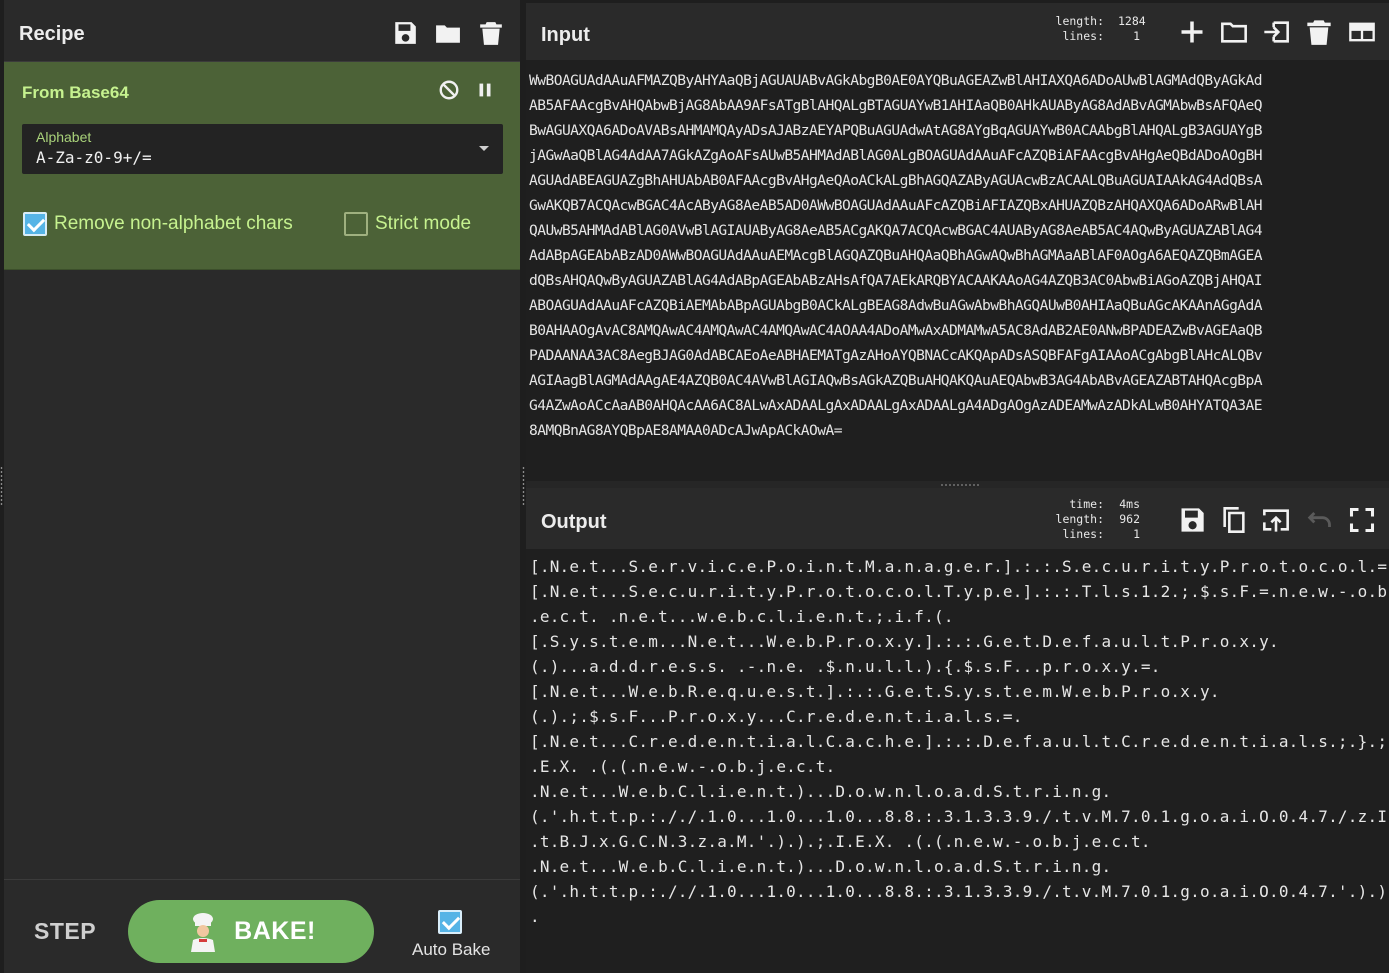 The image size is (1389, 973). Describe the element at coordinates (1132, 21) in the screenshot. I see `input-length-value: 1284` at that location.